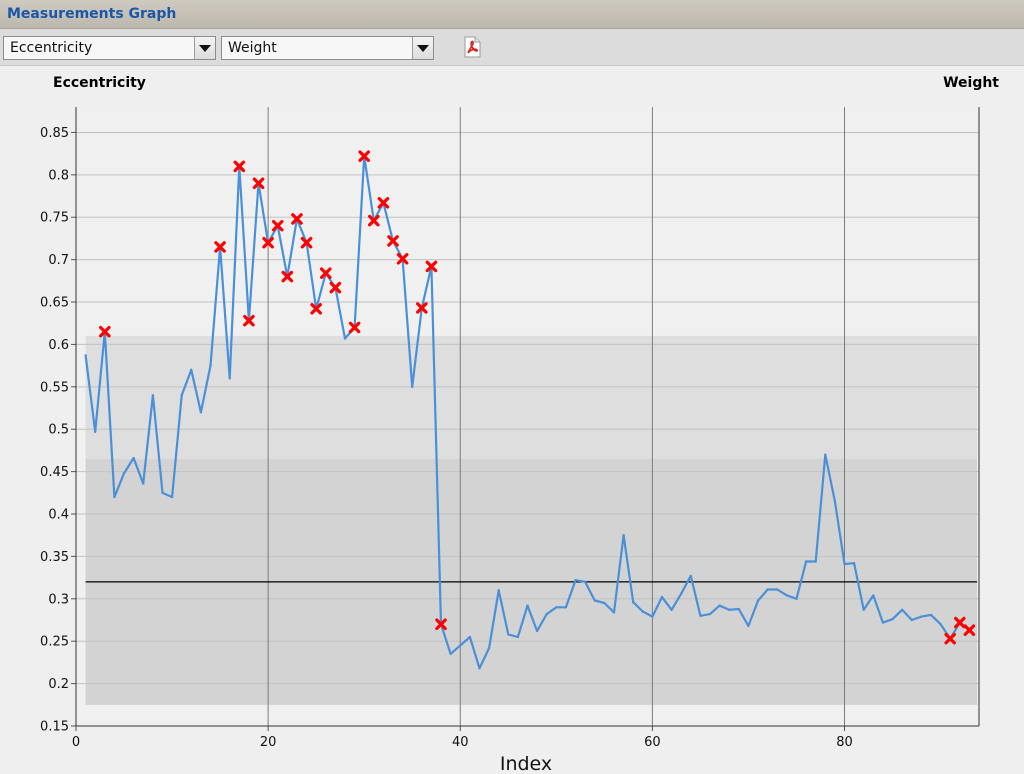  Describe the element at coordinates (844, 742) in the screenshot. I see `x-tick-label: 80` at that location.